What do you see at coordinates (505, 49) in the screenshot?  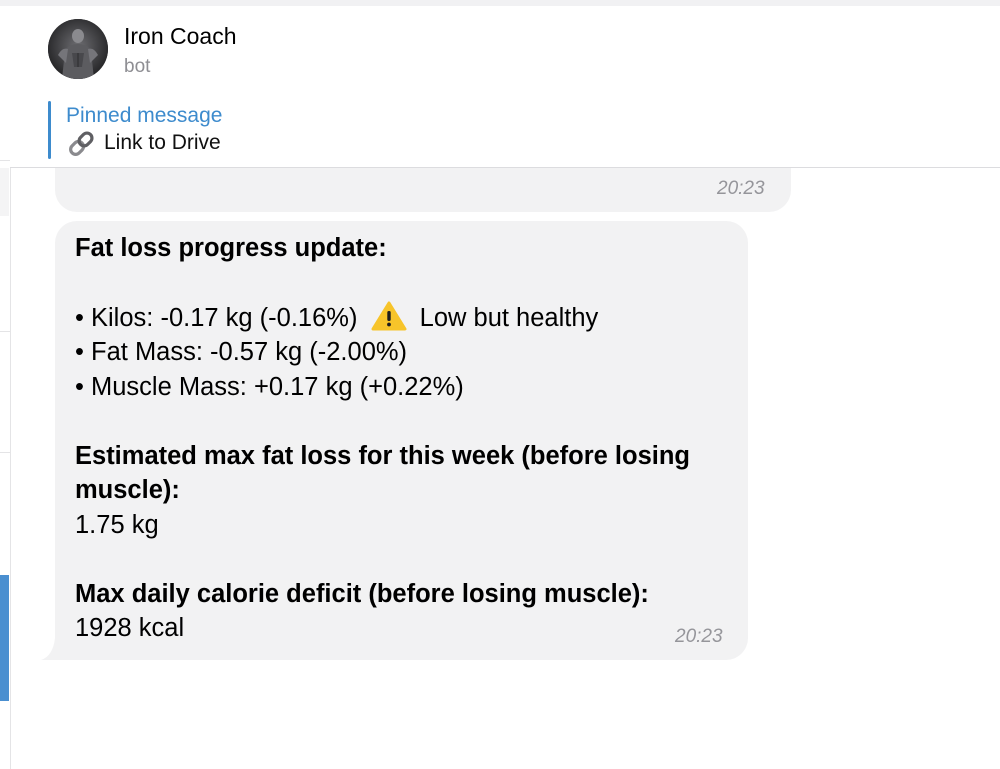 I see `chat-header: Iron Coach bot` at bounding box center [505, 49].